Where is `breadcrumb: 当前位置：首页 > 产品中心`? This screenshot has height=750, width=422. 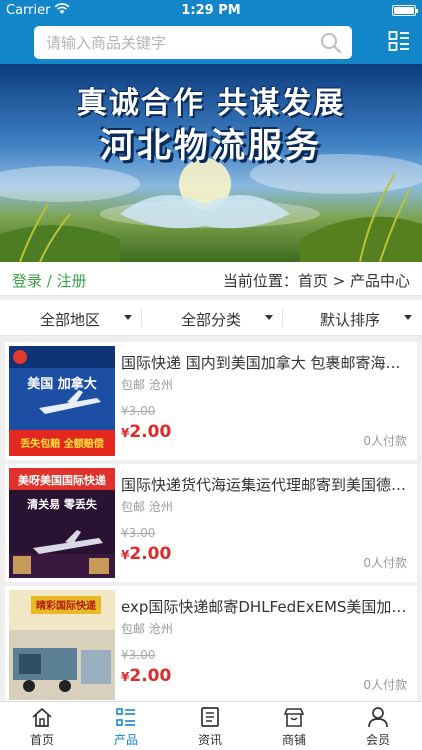 breadcrumb: 当前位置：首页 > 产品中心 is located at coordinates (316, 281).